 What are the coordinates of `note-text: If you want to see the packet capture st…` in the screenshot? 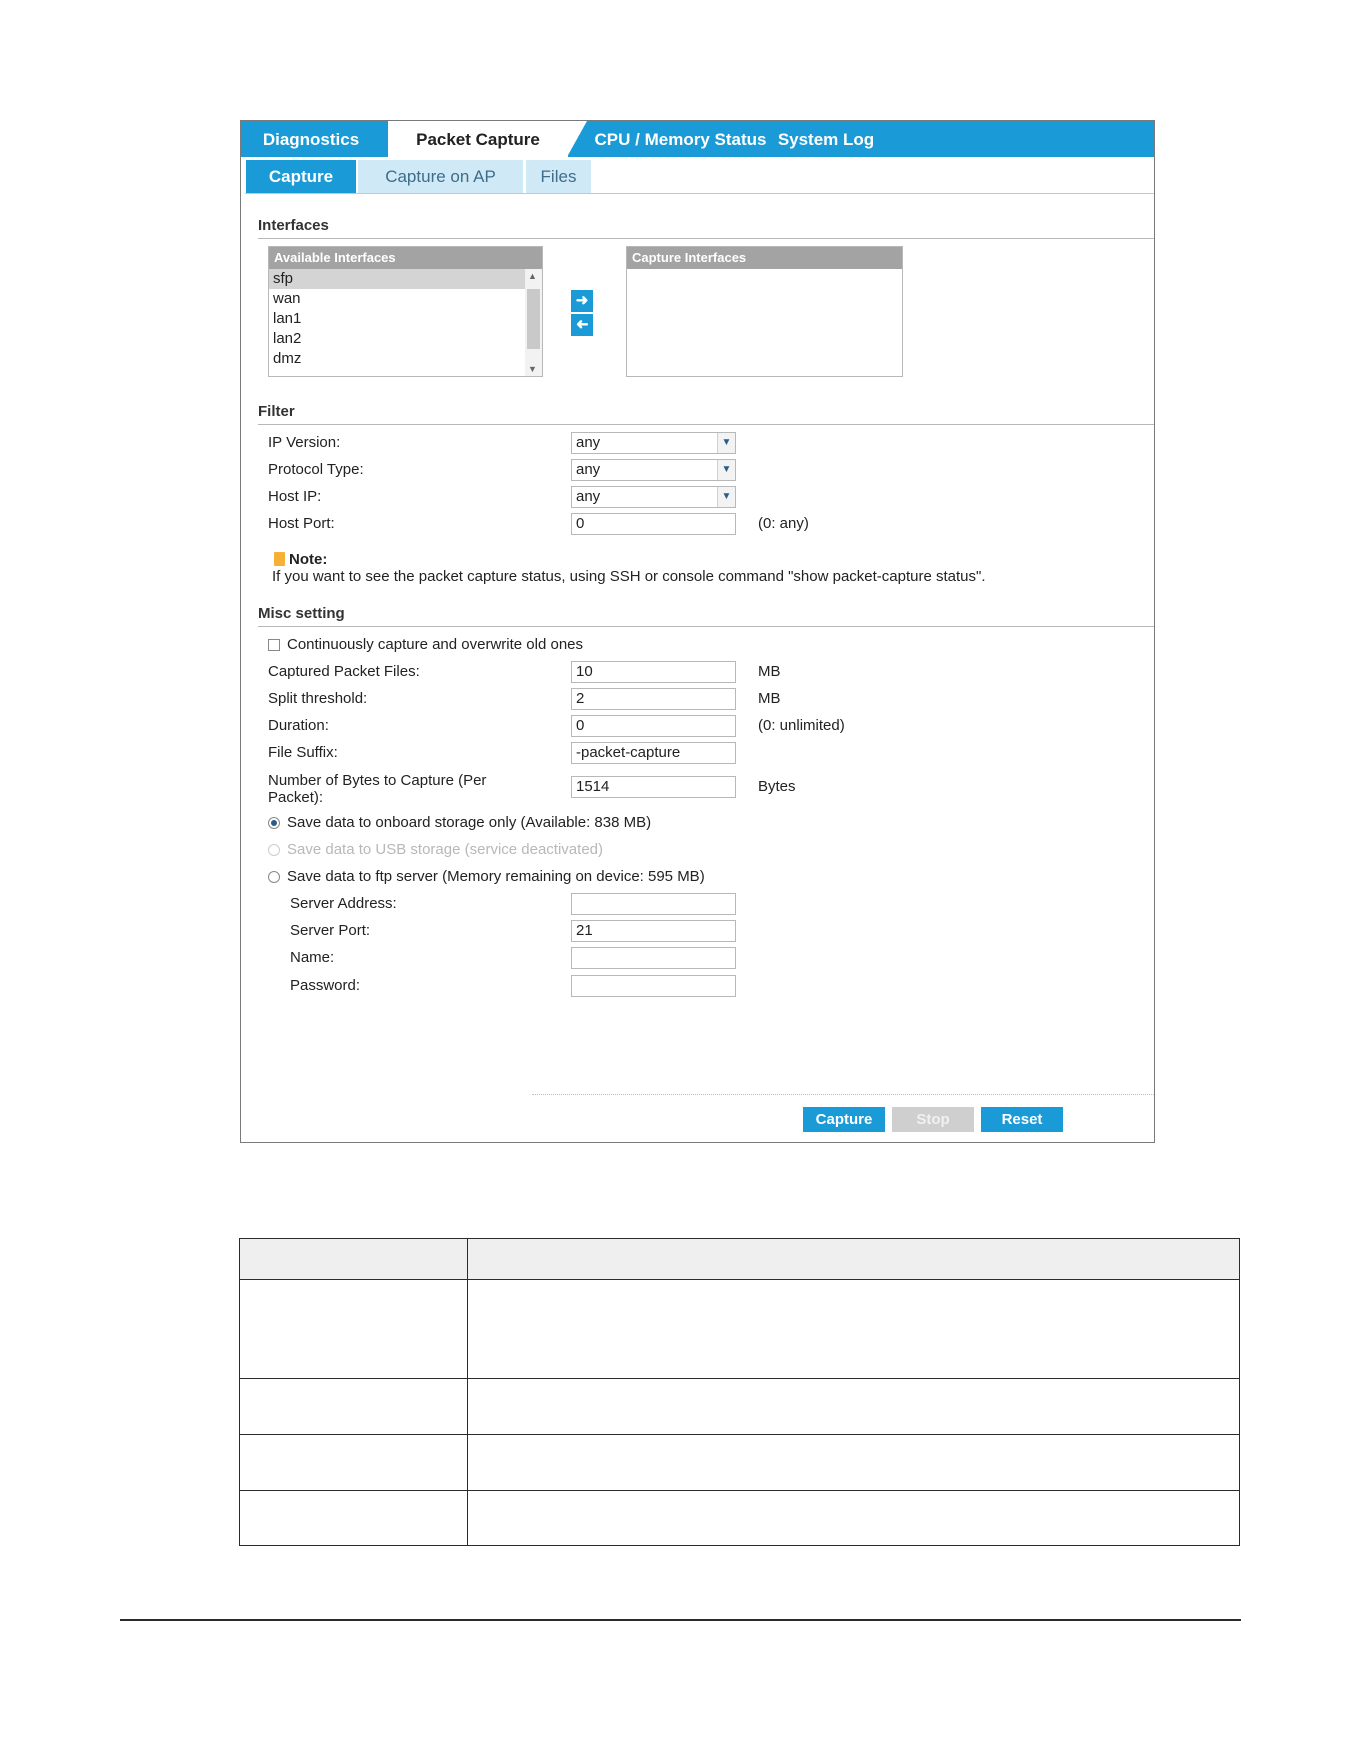 It's located at (629, 576).